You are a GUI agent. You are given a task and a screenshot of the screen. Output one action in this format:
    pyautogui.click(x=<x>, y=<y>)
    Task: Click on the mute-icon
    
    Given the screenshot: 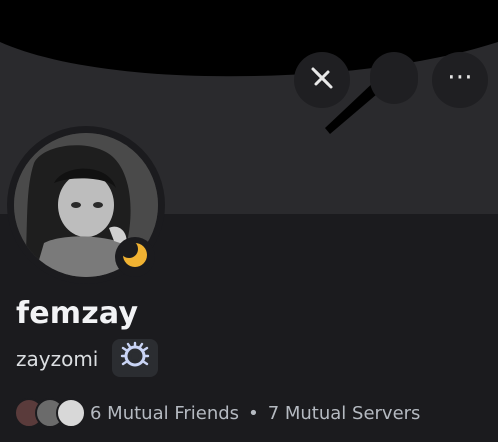 What is the action you would take?
    pyautogui.click(x=322, y=80)
    